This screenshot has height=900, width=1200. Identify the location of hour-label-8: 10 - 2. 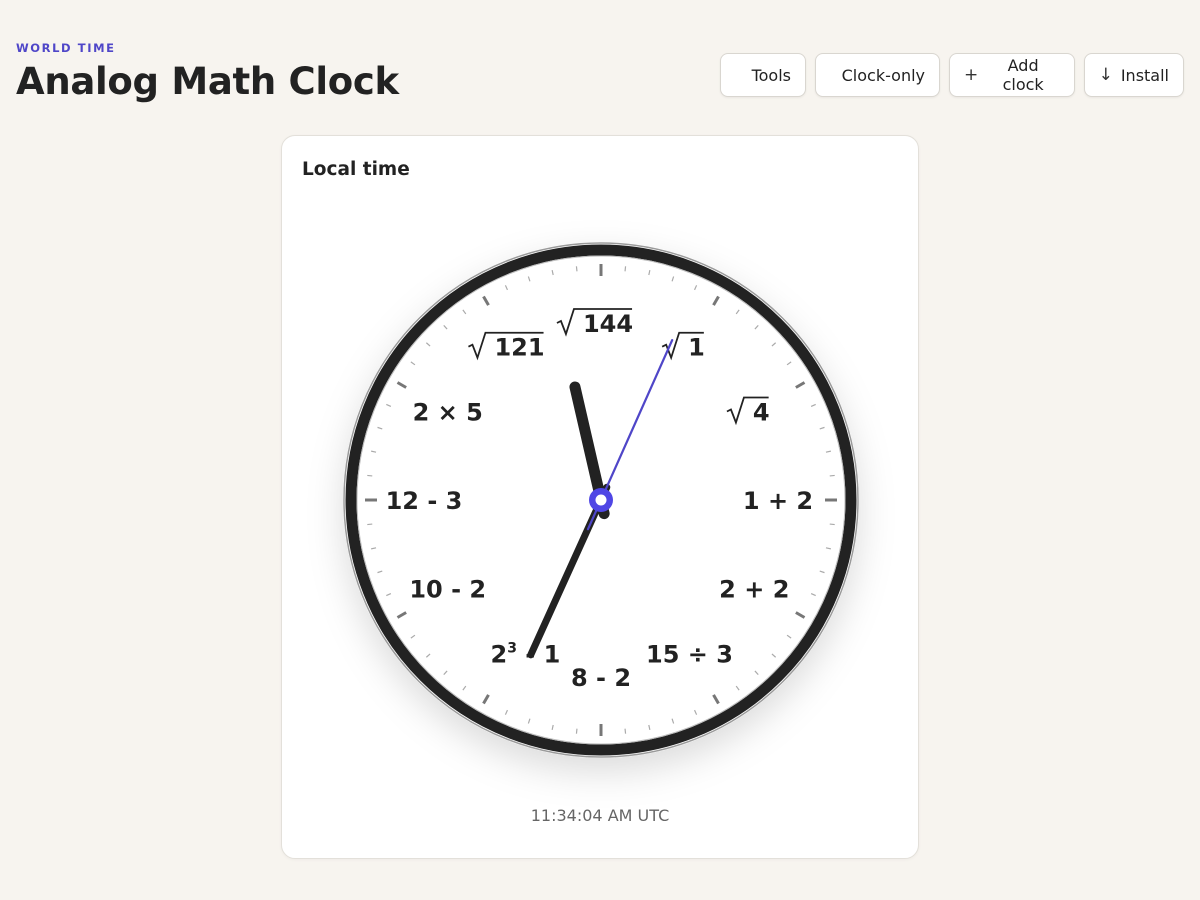
(447, 590).